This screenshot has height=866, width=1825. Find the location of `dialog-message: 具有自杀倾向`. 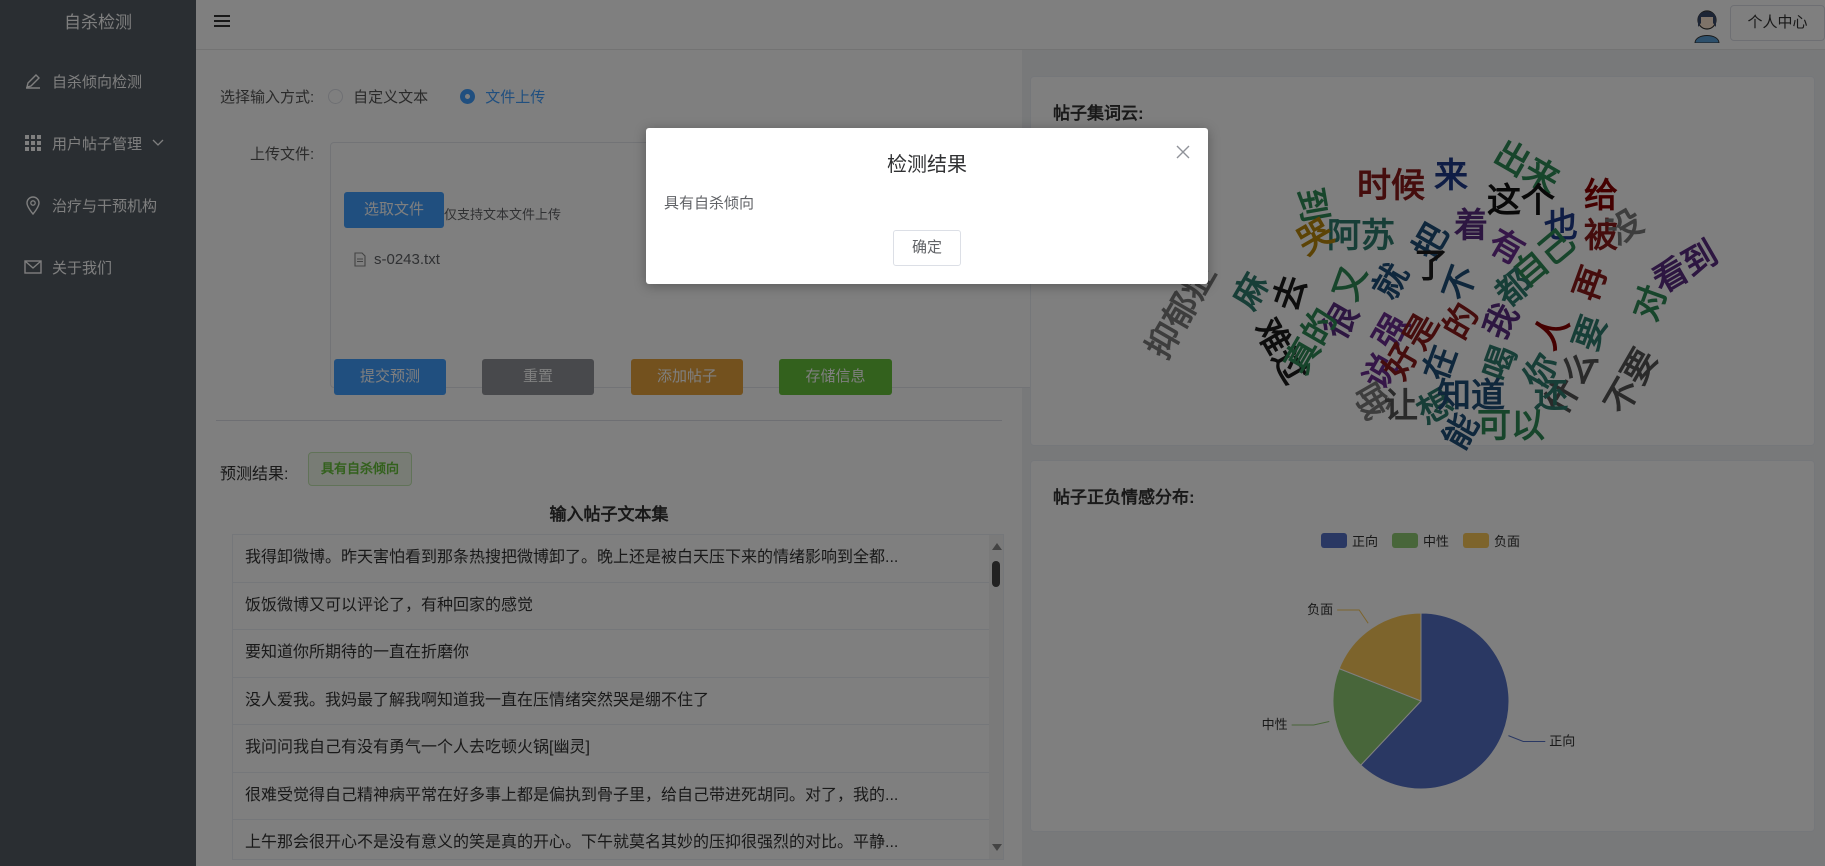

dialog-message: 具有自杀倾向 is located at coordinates (709, 203).